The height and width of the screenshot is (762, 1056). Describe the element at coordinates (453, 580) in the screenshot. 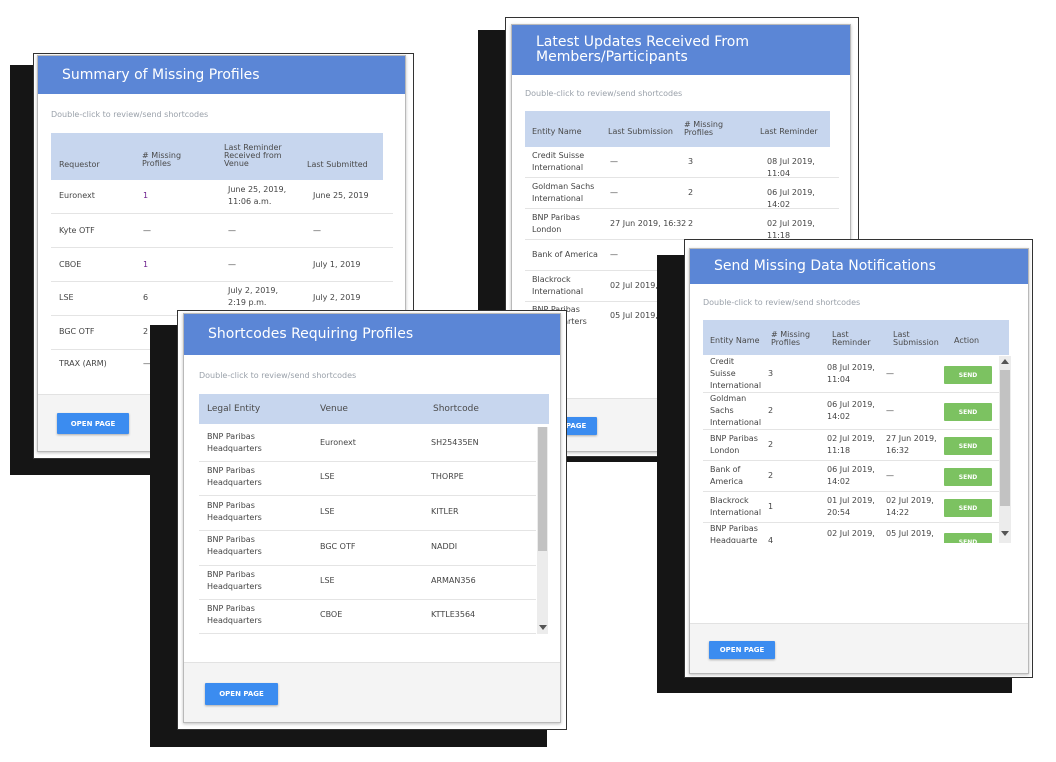

I see `cell-shortcode: ARMAN356` at that location.